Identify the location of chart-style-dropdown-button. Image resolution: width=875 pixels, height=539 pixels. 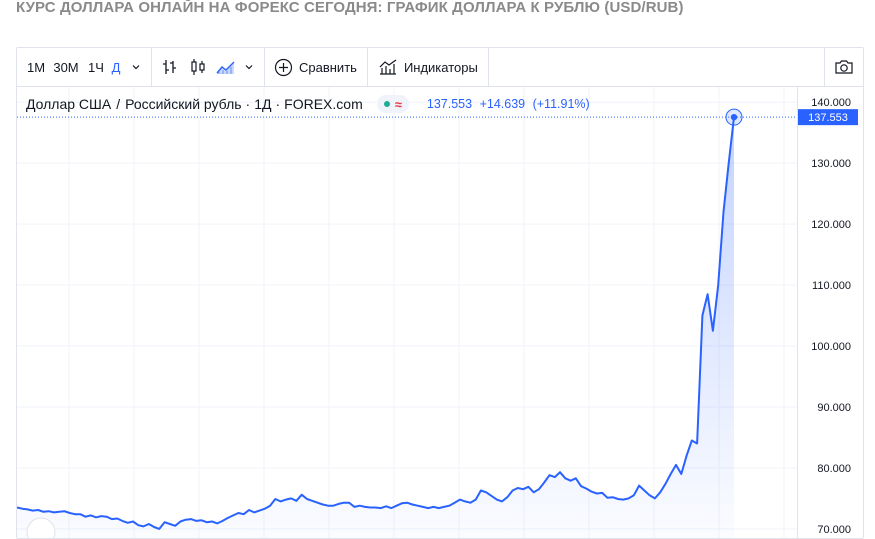
(249, 67).